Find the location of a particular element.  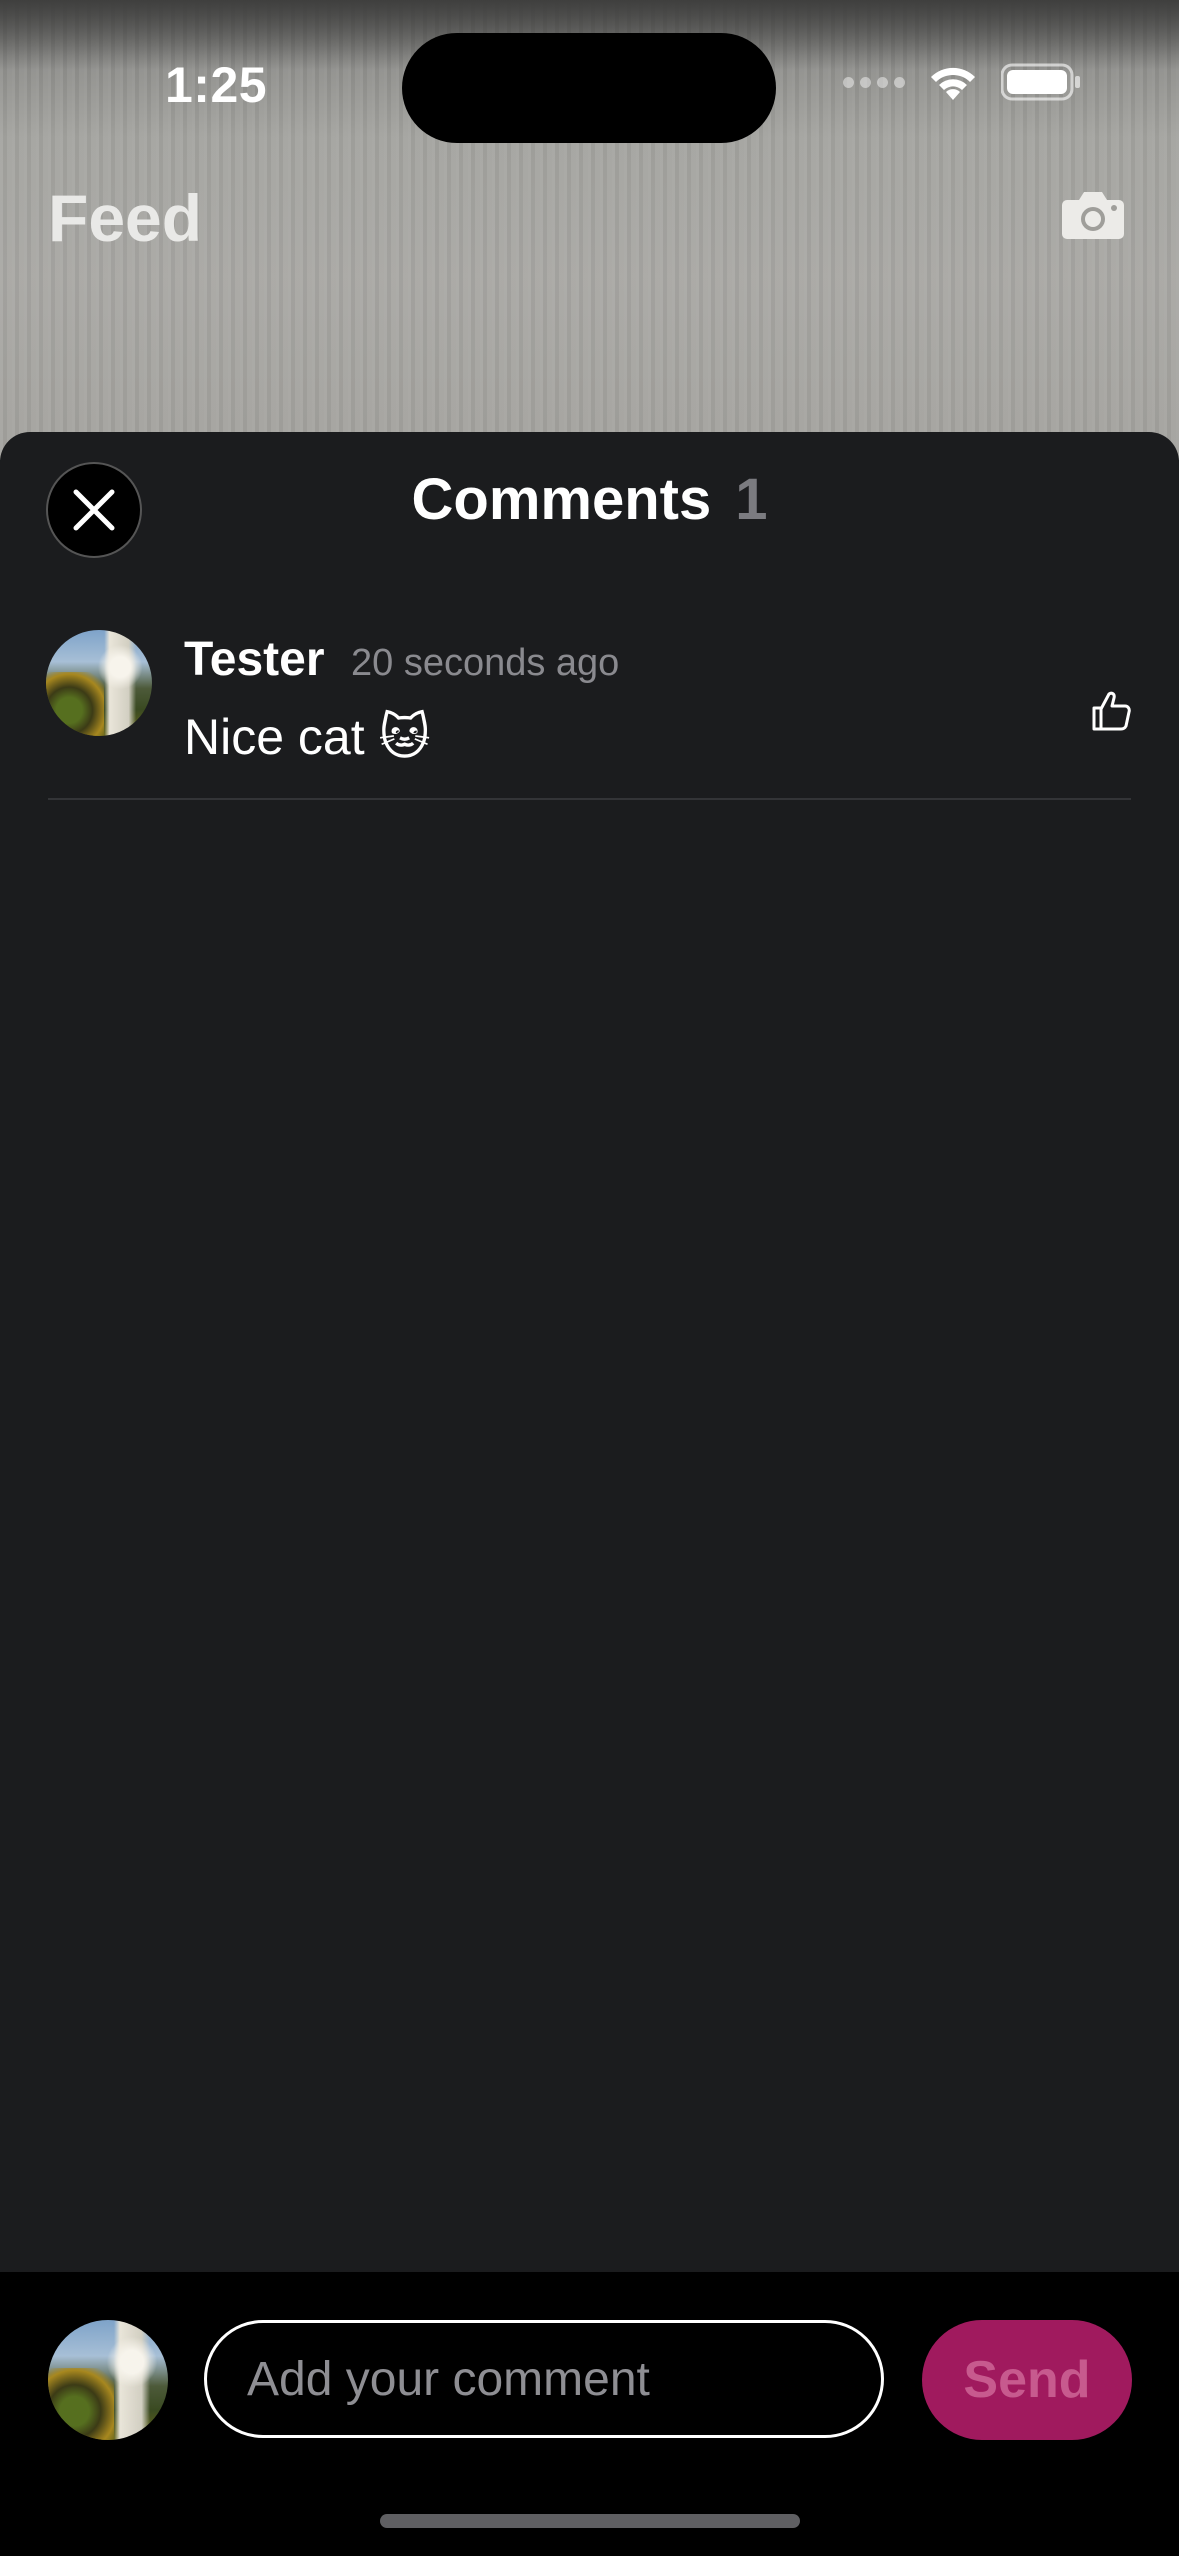

comment-author: Tester is located at coordinates (254, 659).